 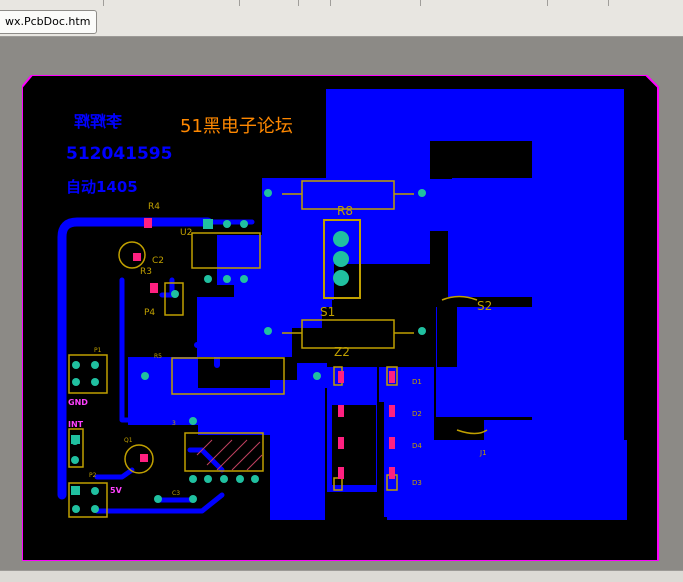 I want to click on label-u2: U2, so click(x=186, y=233).